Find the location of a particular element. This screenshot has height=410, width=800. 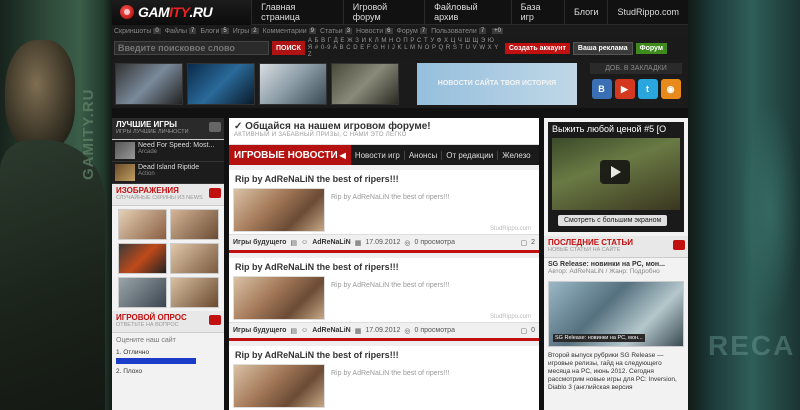

tab-game-news: Новости игр is located at coordinates (377, 155).